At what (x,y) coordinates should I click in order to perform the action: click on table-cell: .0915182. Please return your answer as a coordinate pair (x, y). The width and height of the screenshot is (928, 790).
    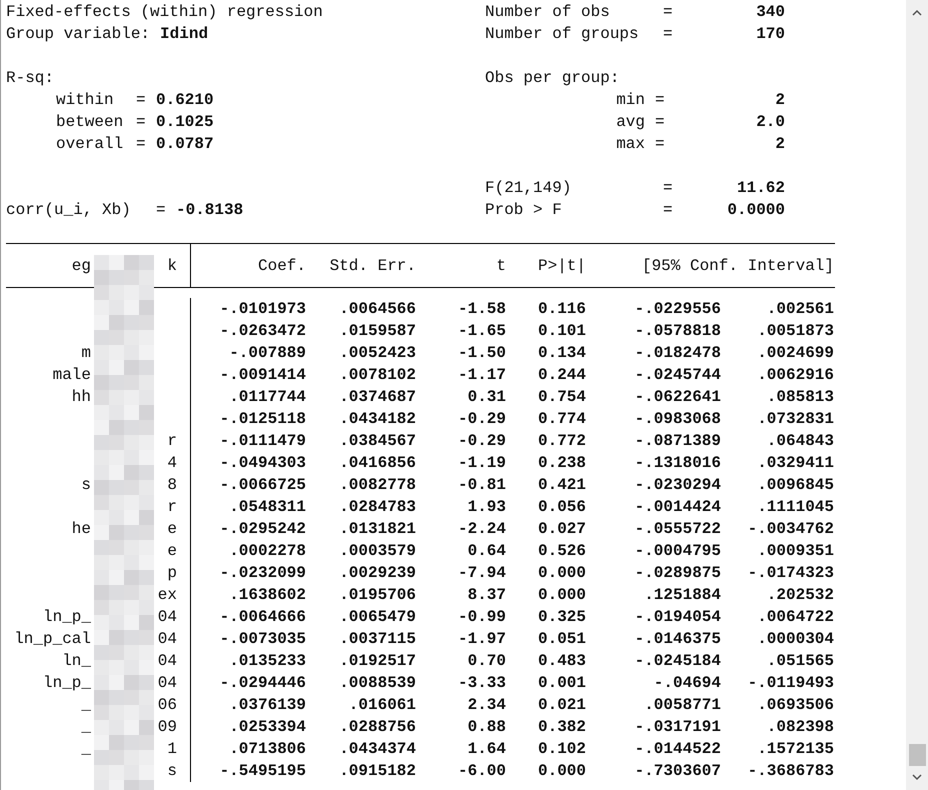
    Looking at the image, I should click on (377, 771).